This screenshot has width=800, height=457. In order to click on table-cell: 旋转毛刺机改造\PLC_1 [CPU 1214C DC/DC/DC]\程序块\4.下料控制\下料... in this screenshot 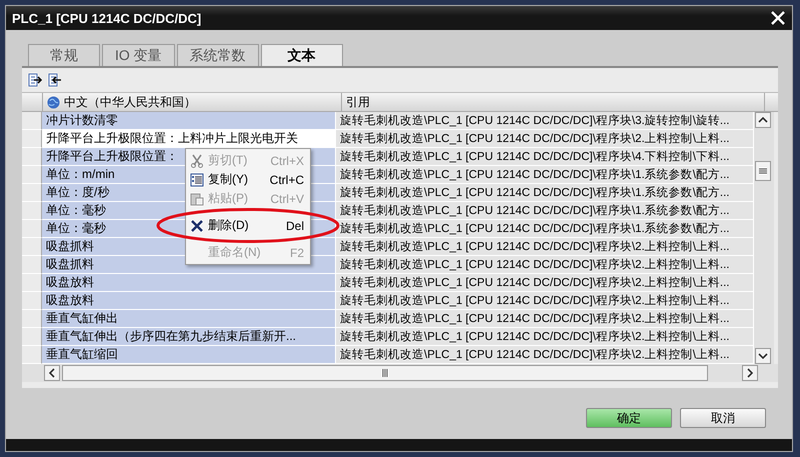, I will do `click(545, 157)`.